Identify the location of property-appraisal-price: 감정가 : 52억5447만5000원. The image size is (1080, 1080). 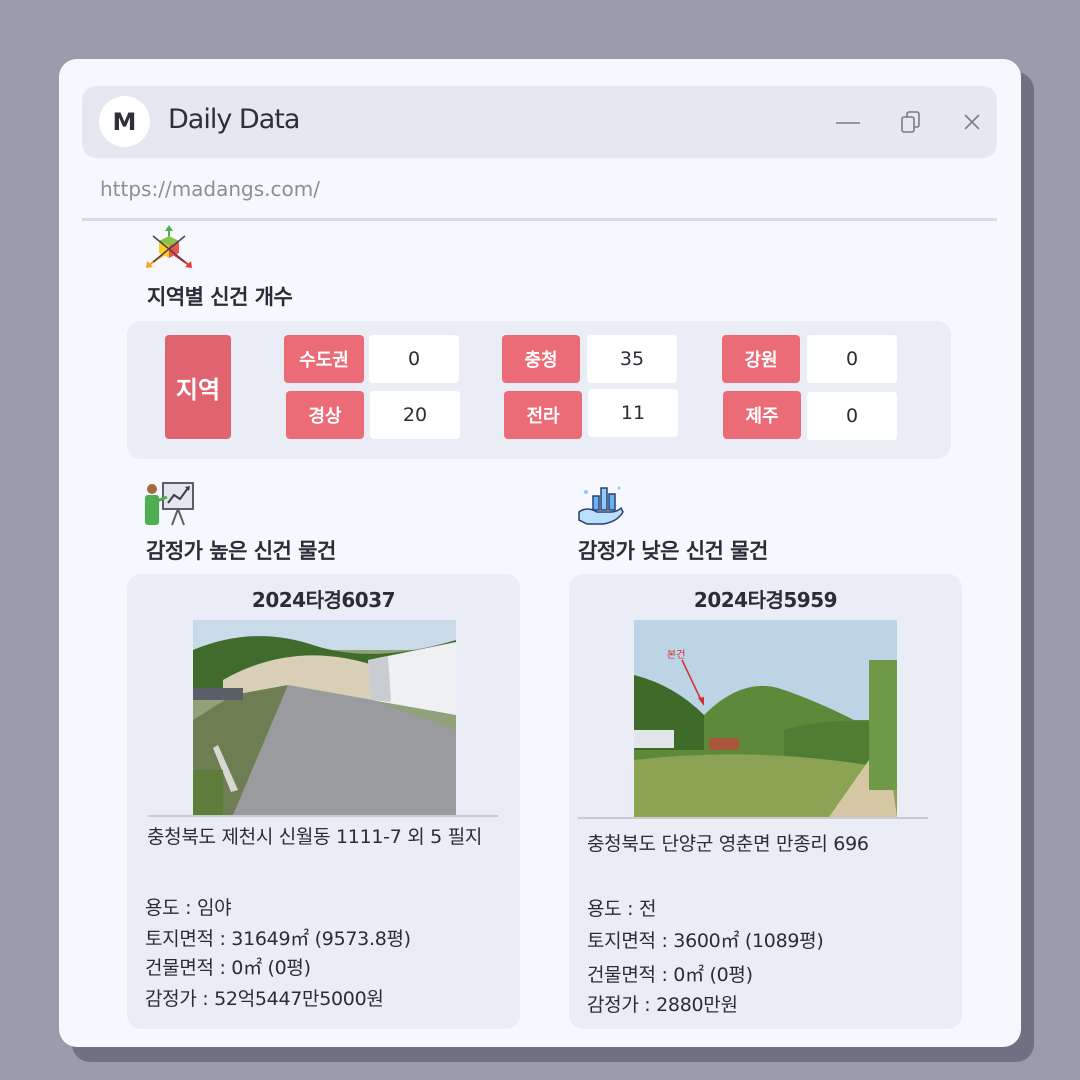
(264, 999).